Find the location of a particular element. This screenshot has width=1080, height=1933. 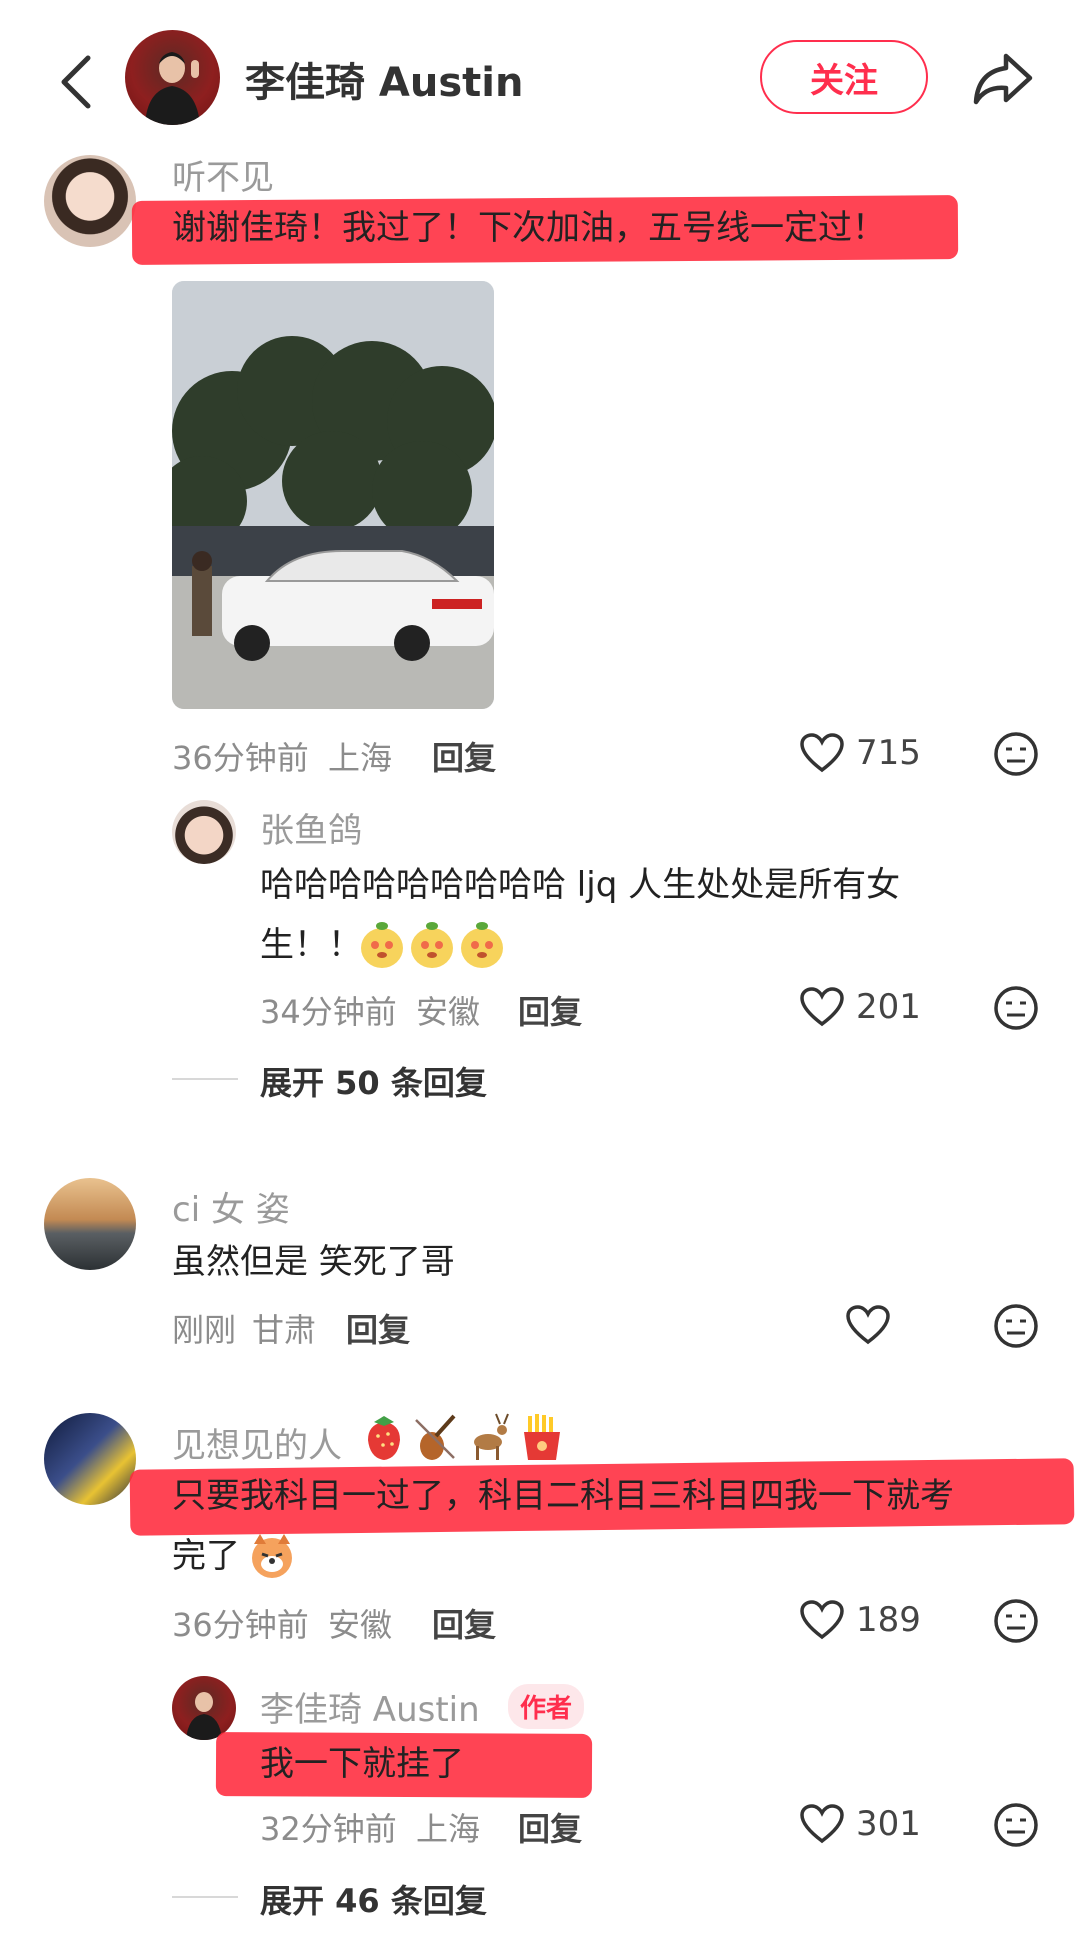

like-count: 189 is located at coordinates (888, 1620).